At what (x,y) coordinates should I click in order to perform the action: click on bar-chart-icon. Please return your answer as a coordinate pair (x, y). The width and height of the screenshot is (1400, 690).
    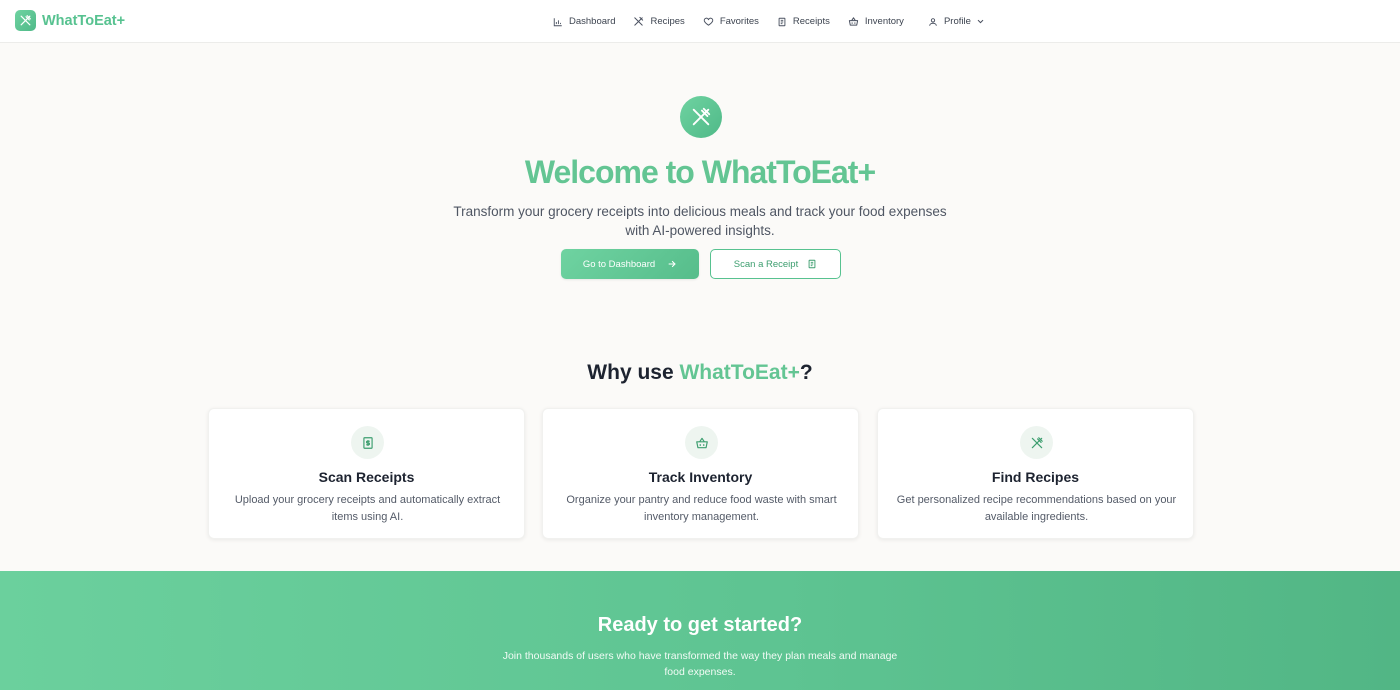
    Looking at the image, I should click on (557, 21).